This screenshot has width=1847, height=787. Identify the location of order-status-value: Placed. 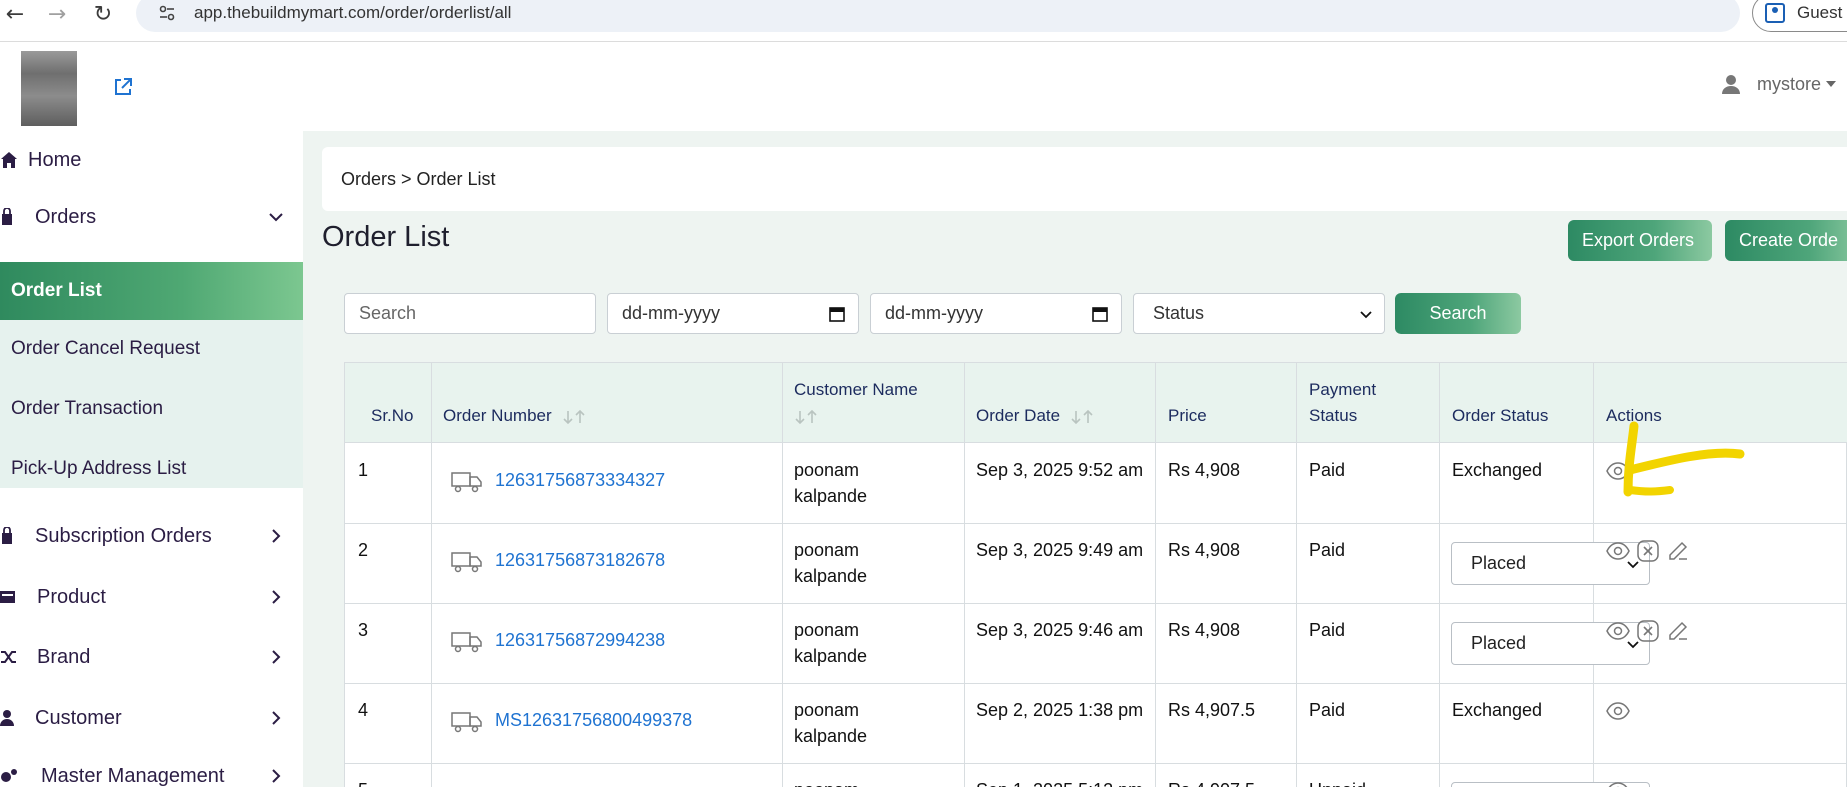
(1499, 643).